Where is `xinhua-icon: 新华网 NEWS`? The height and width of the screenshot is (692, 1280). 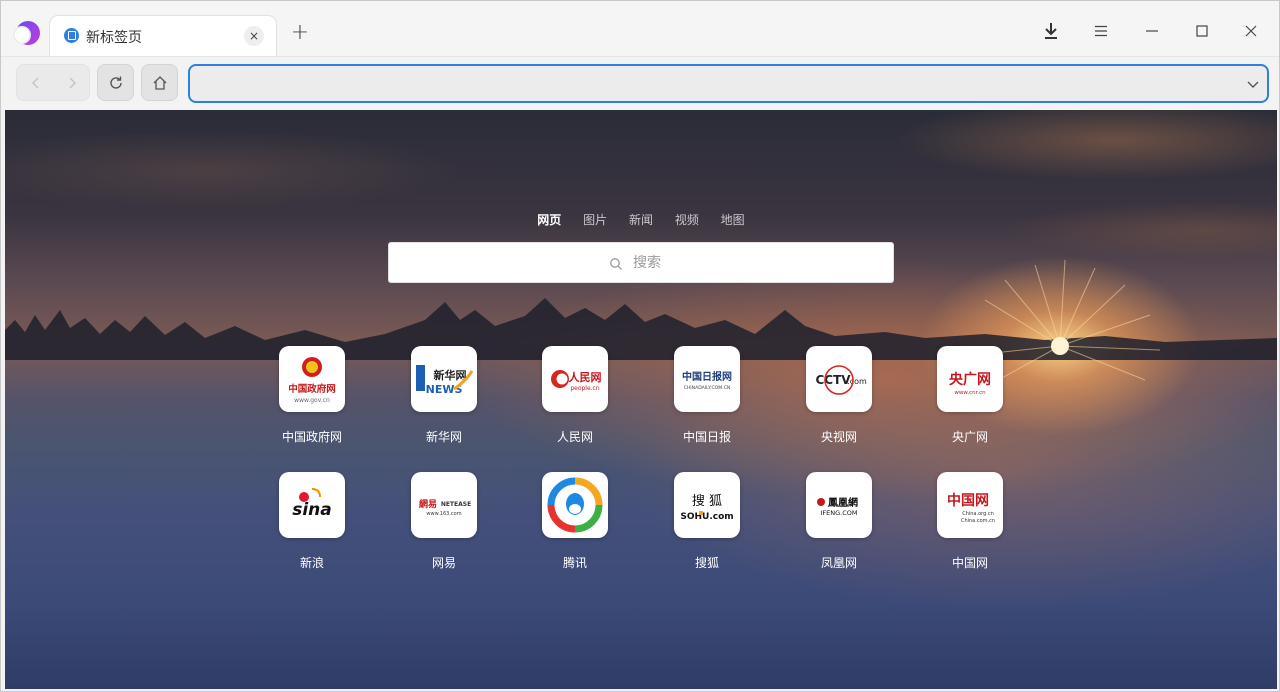 xinhua-icon: 新华网 NEWS is located at coordinates (444, 379).